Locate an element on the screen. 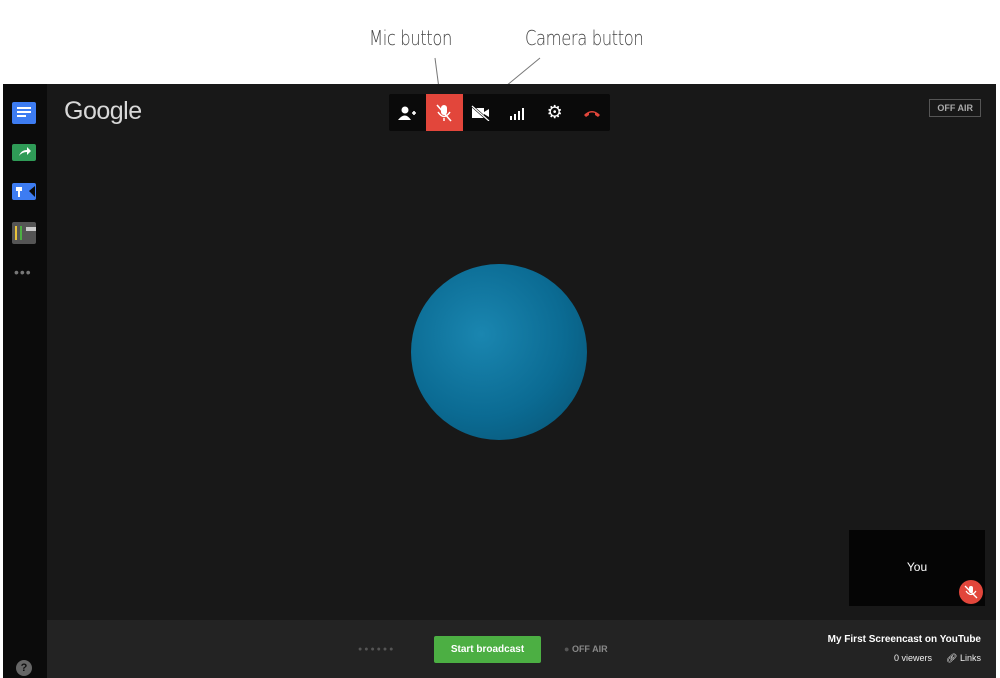 The image size is (1000, 678). viewer-count: 0 viewers is located at coordinates (912, 658).